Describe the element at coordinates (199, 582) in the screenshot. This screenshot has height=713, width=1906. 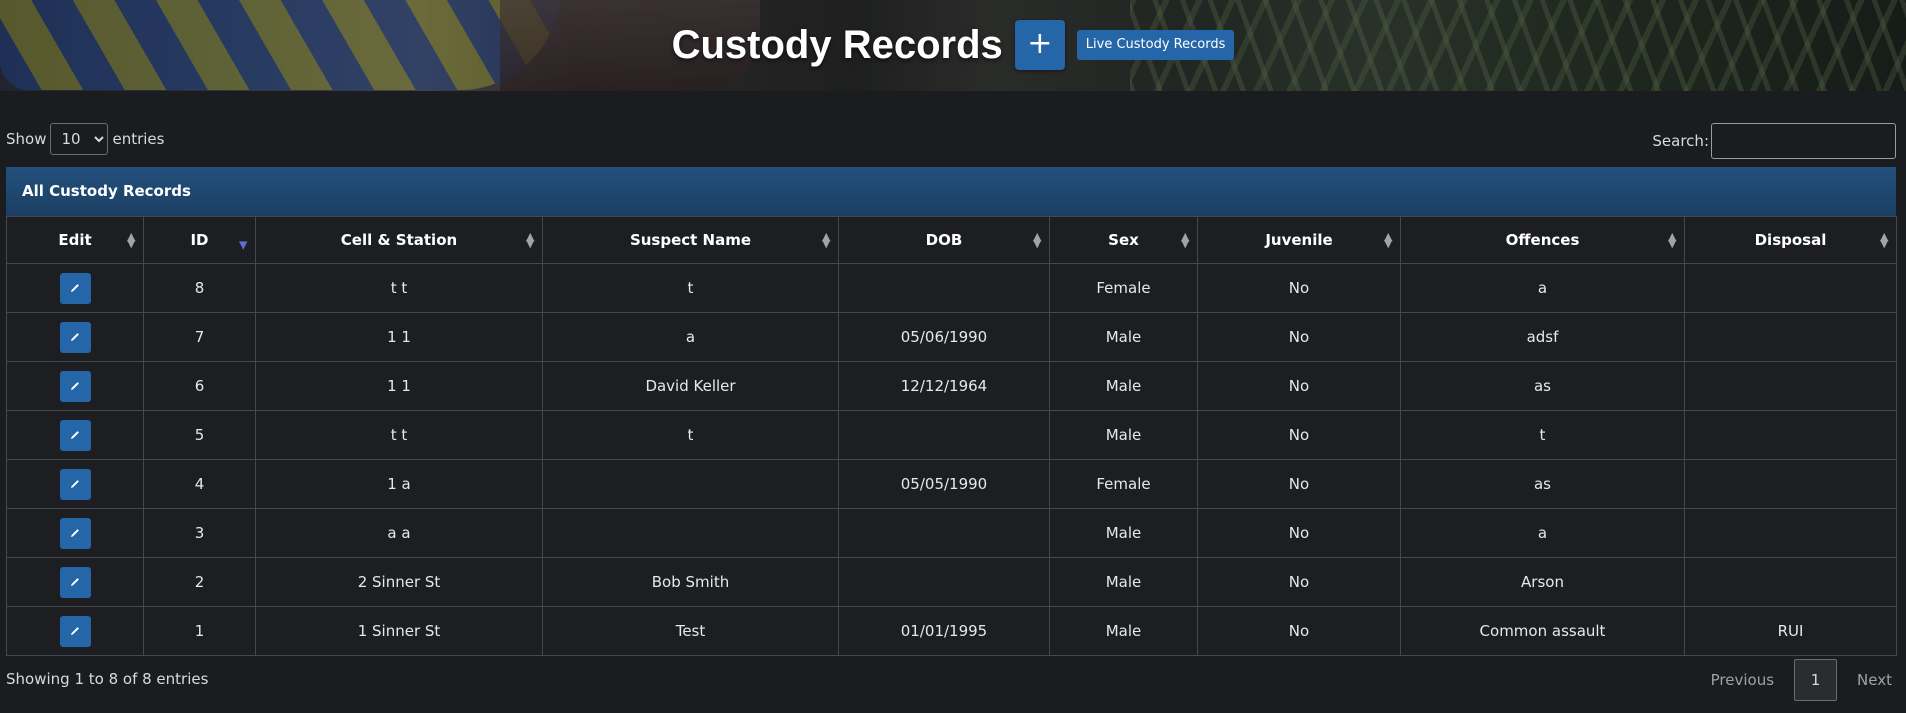
I see `cell-id: 2` at that location.